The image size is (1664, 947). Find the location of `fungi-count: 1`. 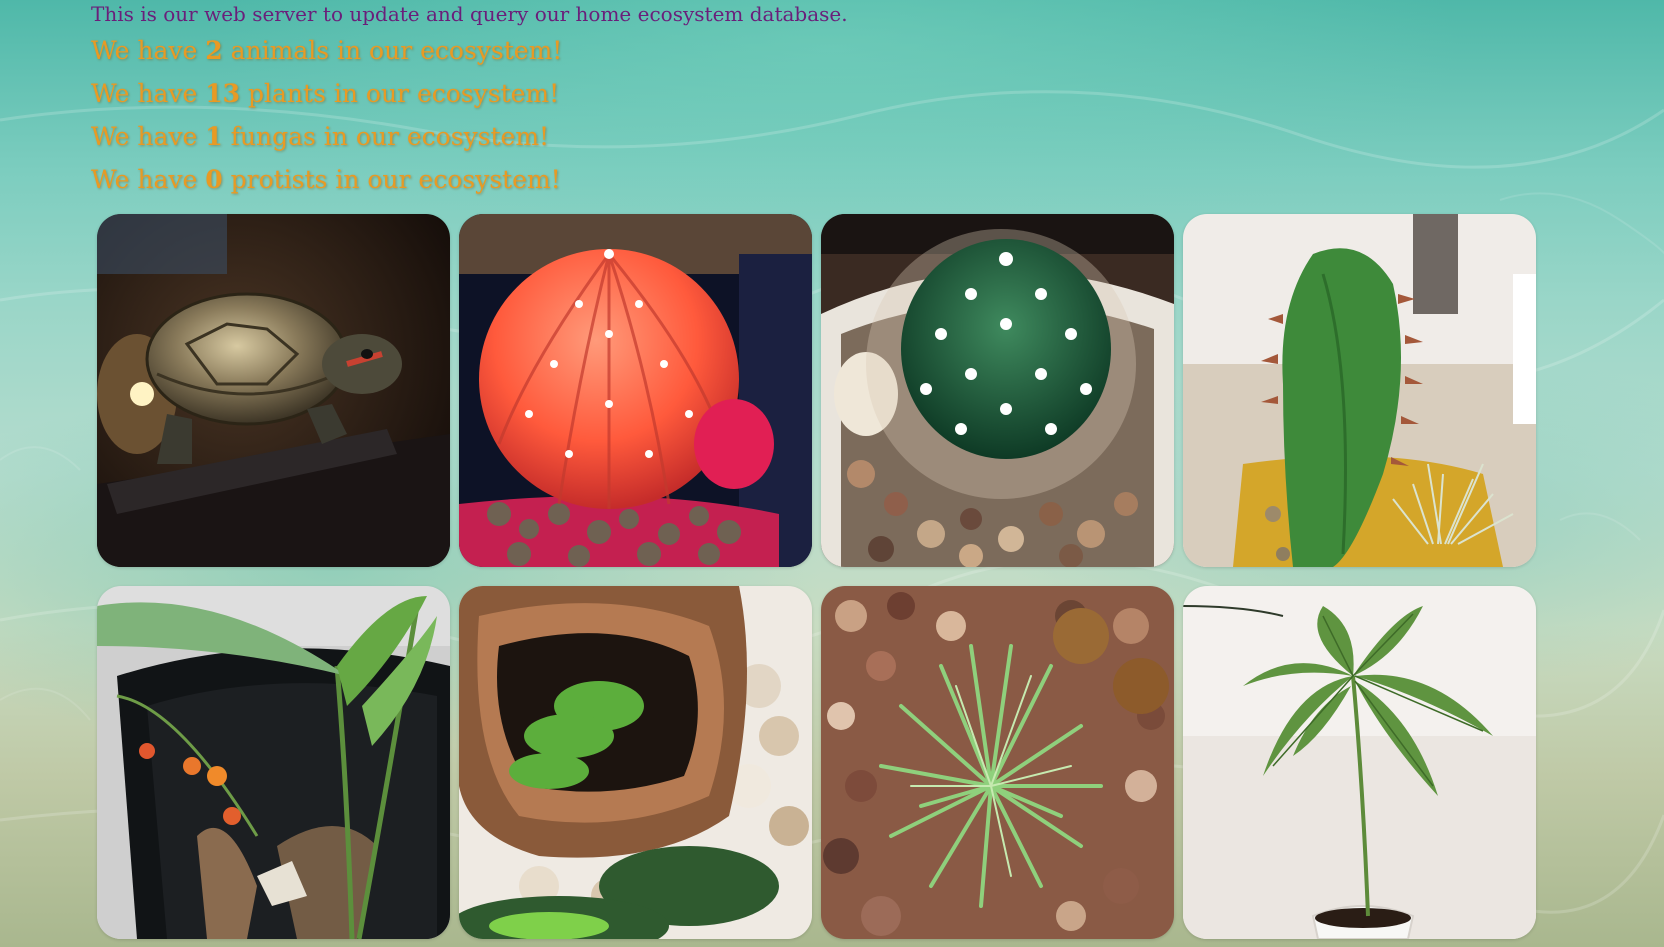

fungi-count: 1 is located at coordinates (214, 136).